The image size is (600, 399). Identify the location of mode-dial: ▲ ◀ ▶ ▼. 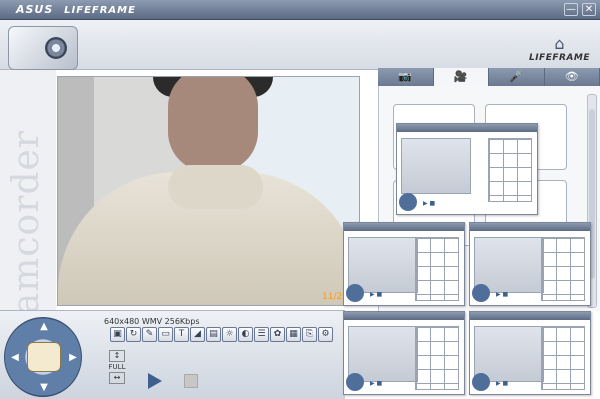
(43, 357).